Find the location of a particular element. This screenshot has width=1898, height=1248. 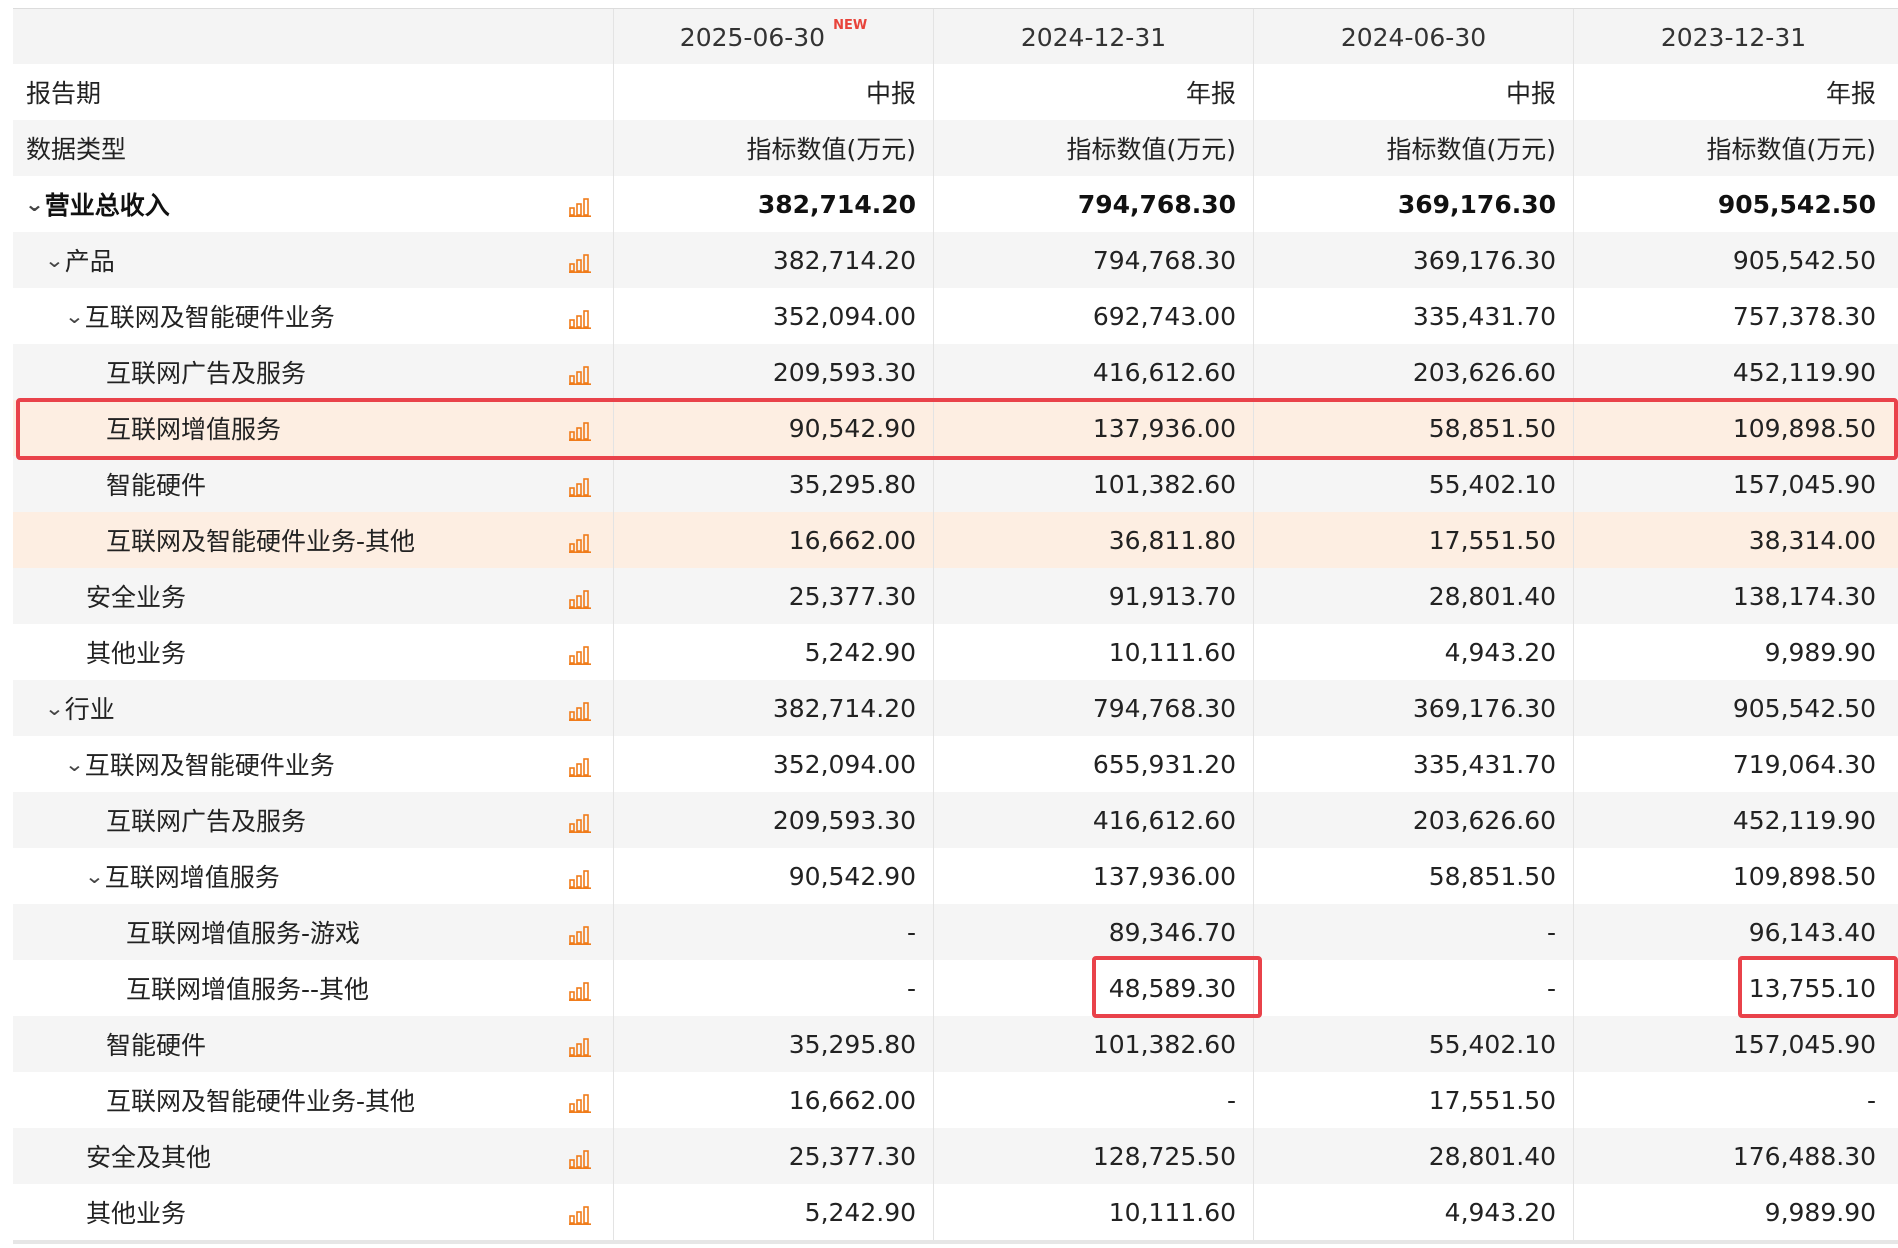

row-label-cell: 互联网增值服务 is located at coordinates (313, 428).